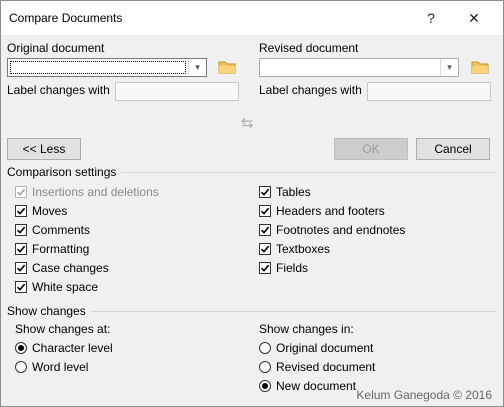  I want to click on checkbox-fields: Fields, so click(283, 268).